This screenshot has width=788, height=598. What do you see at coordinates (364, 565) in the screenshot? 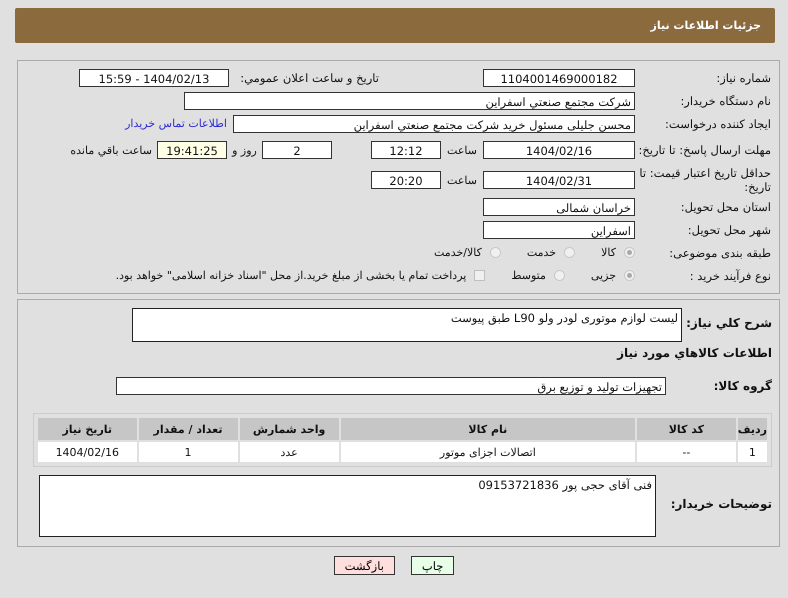
I see `back-button: بازگشت` at bounding box center [364, 565].